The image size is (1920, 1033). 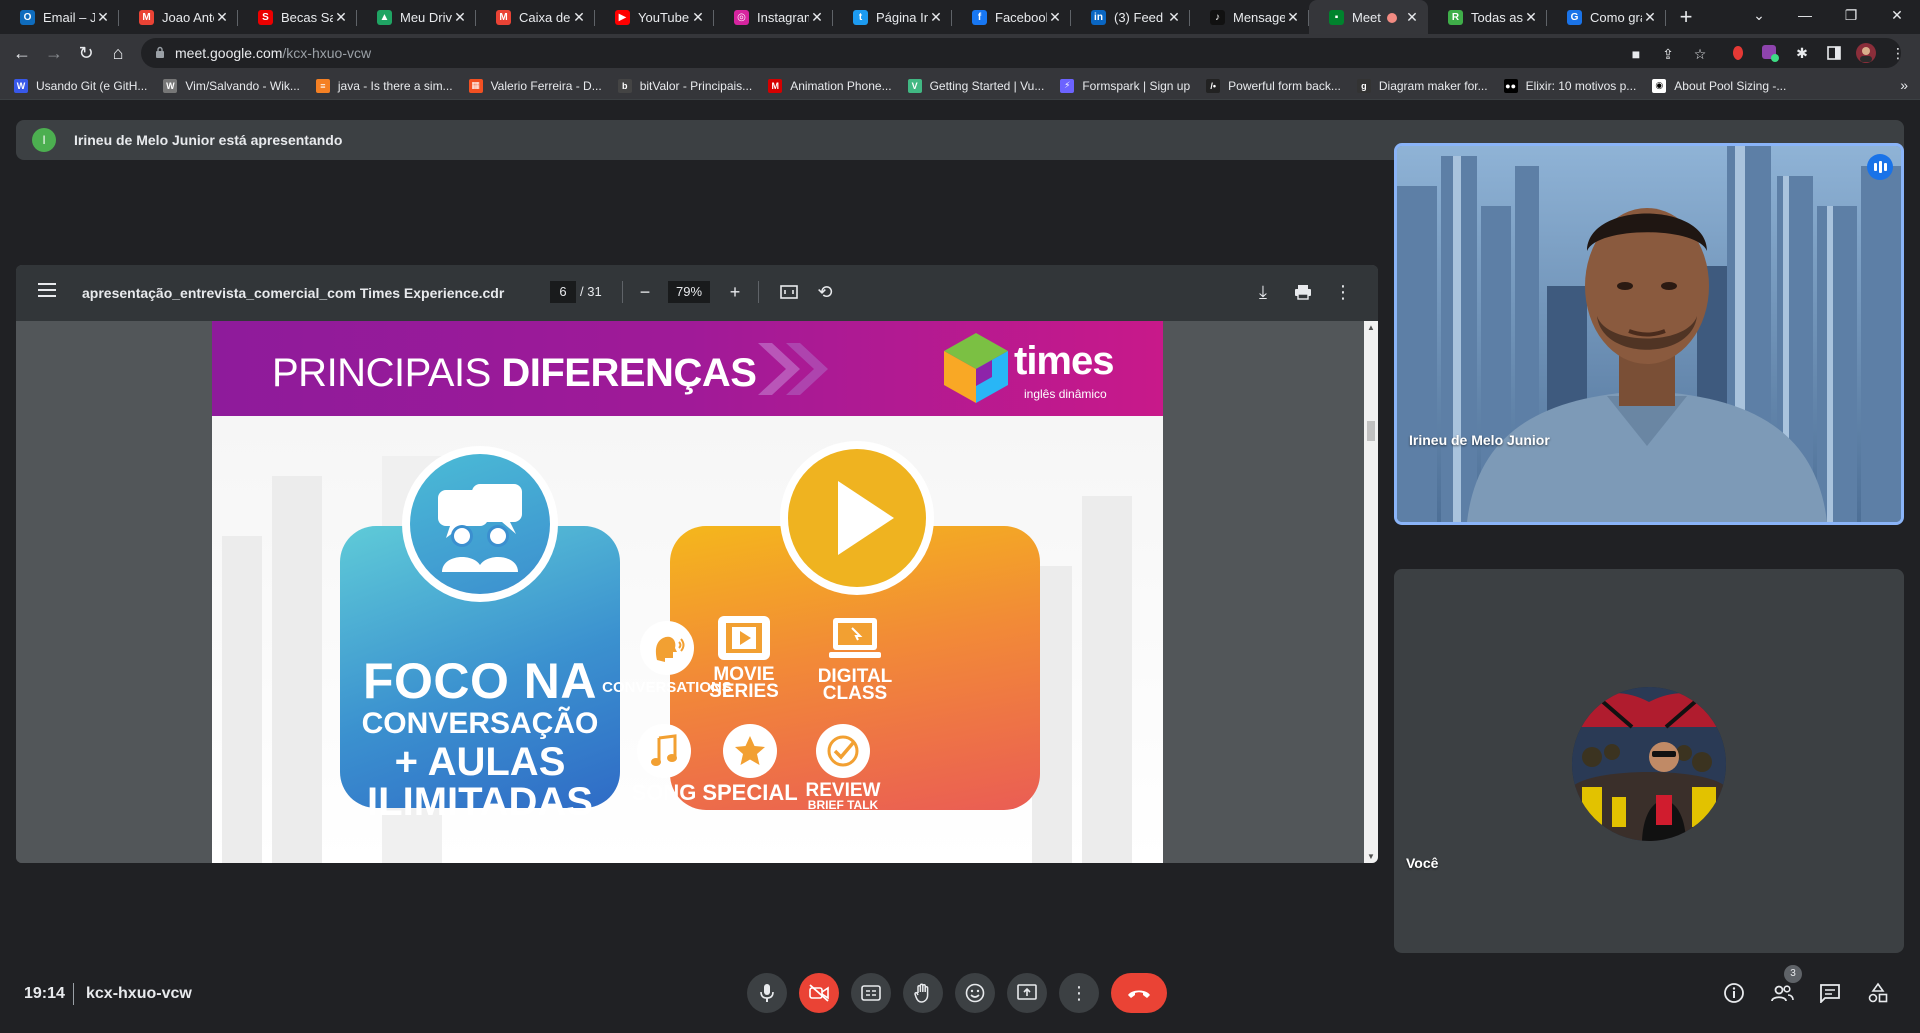 I want to click on forward-icon: →, so click(x=54, y=53).